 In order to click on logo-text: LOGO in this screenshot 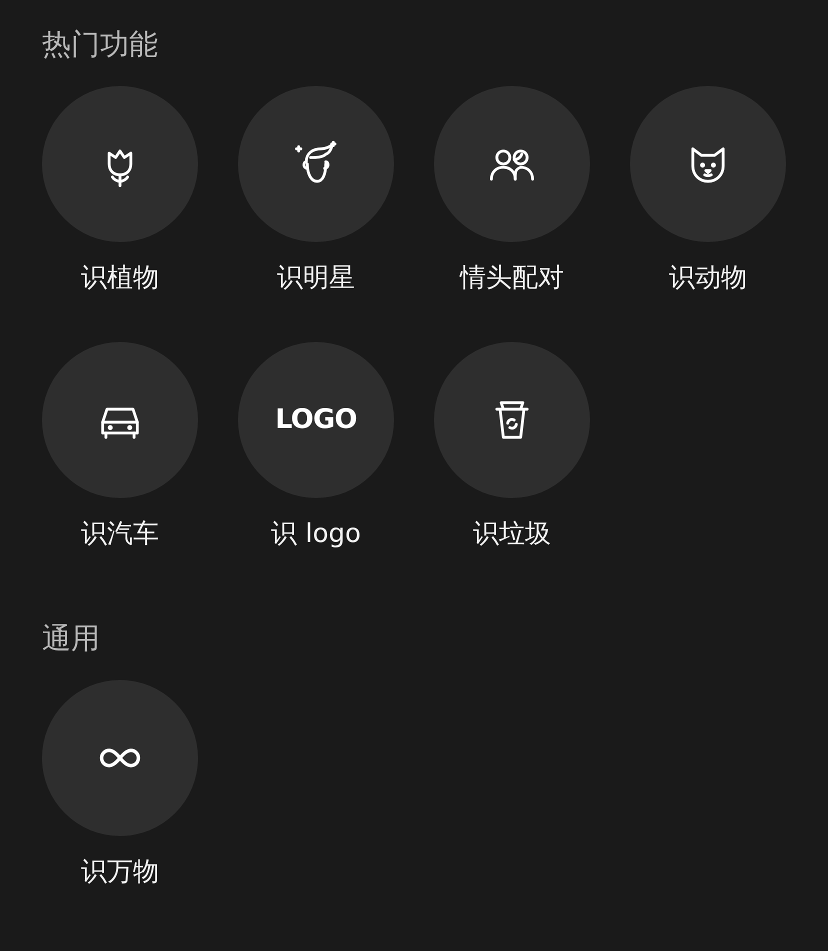, I will do `click(316, 419)`.